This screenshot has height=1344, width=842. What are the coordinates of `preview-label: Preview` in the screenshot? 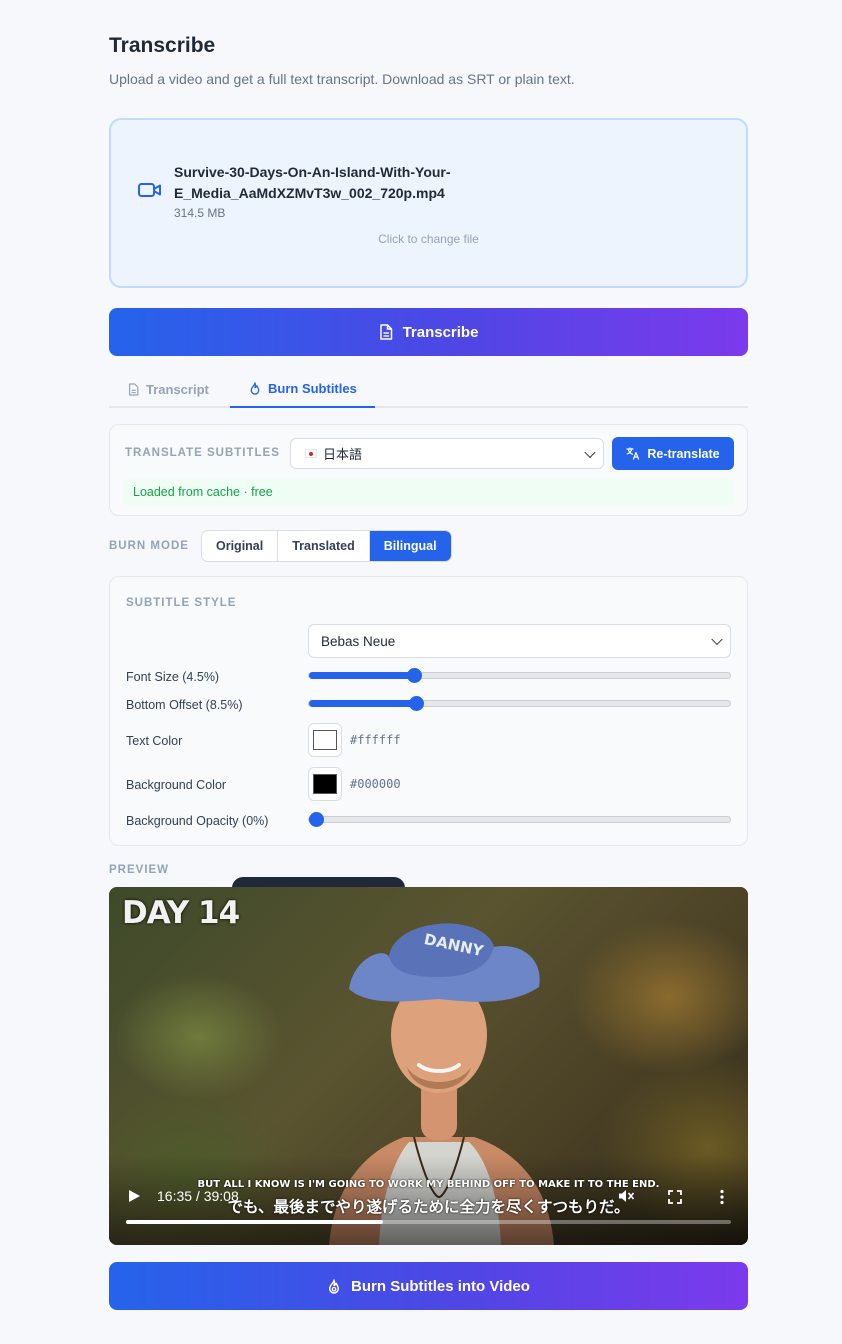 It's located at (139, 870).